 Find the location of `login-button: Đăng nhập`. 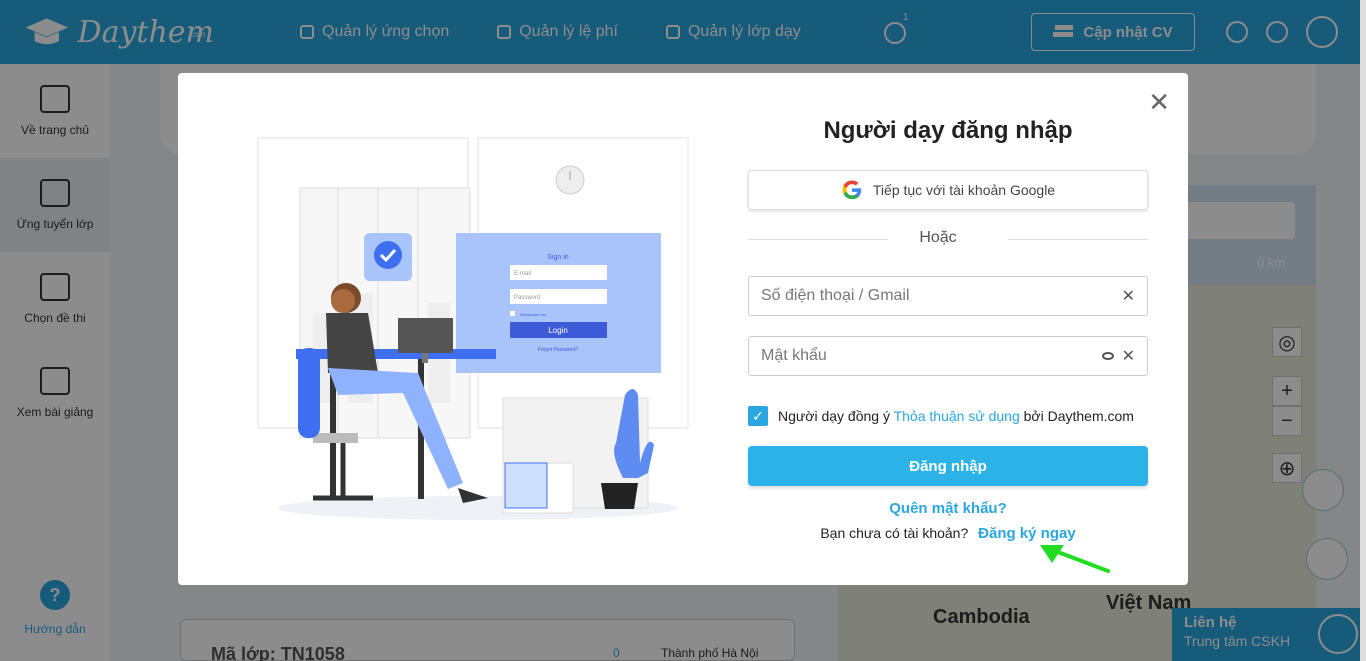

login-button: Đăng nhập is located at coordinates (948, 466).